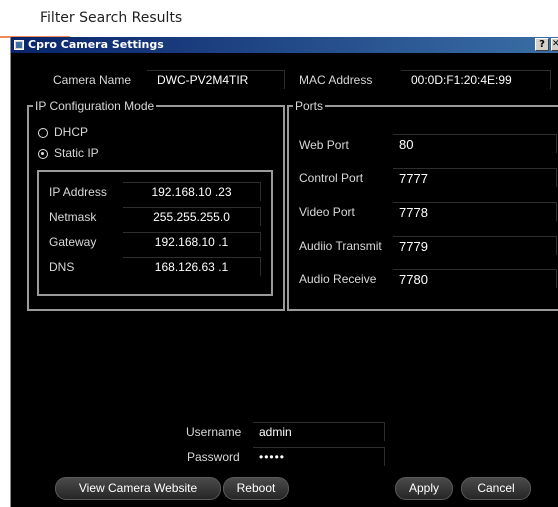  I want to click on cancel-button: Cancel, so click(496, 488).